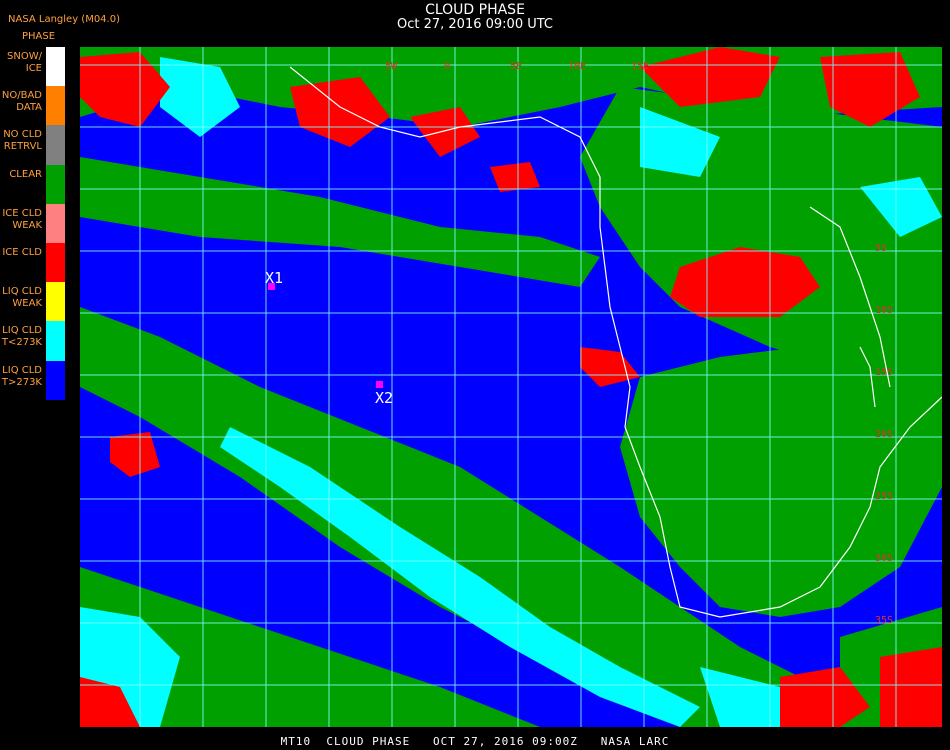 This screenshot has width=950, height=750. I want to click on ice-region-far-se, so click(911, 687).